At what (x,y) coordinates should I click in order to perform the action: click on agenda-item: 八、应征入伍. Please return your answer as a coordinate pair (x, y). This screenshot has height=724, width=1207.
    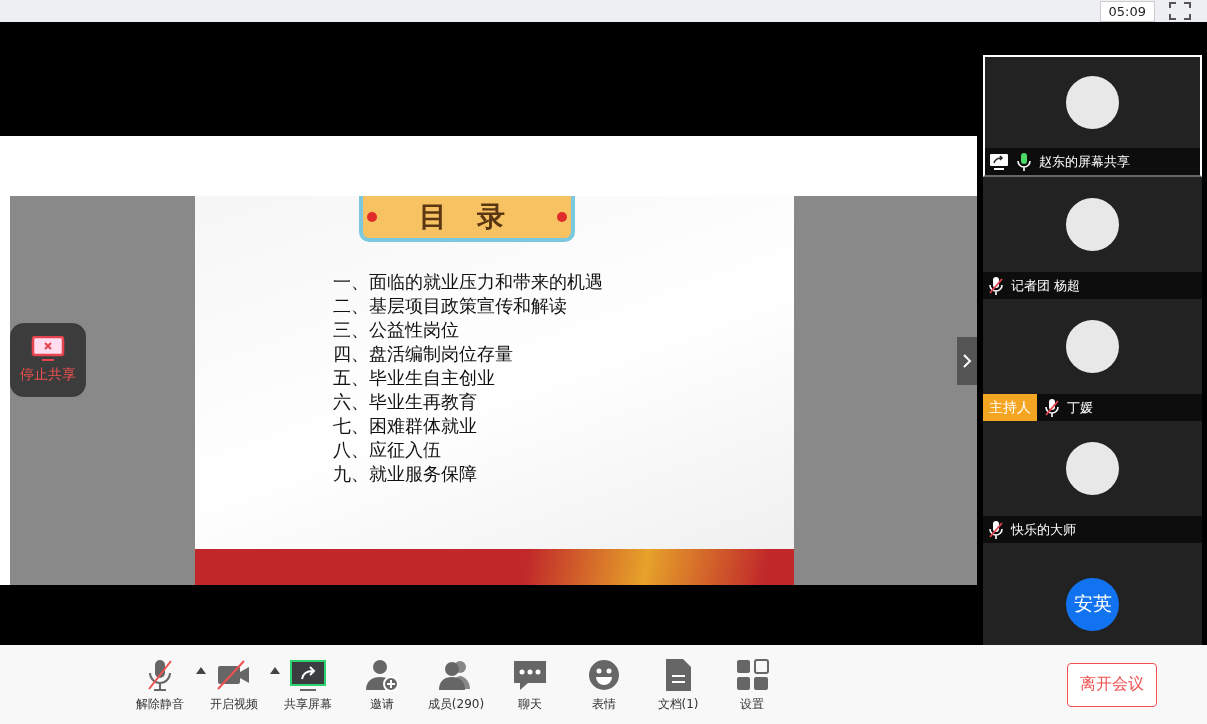
    Looking at the image, I should click on (387, 450).